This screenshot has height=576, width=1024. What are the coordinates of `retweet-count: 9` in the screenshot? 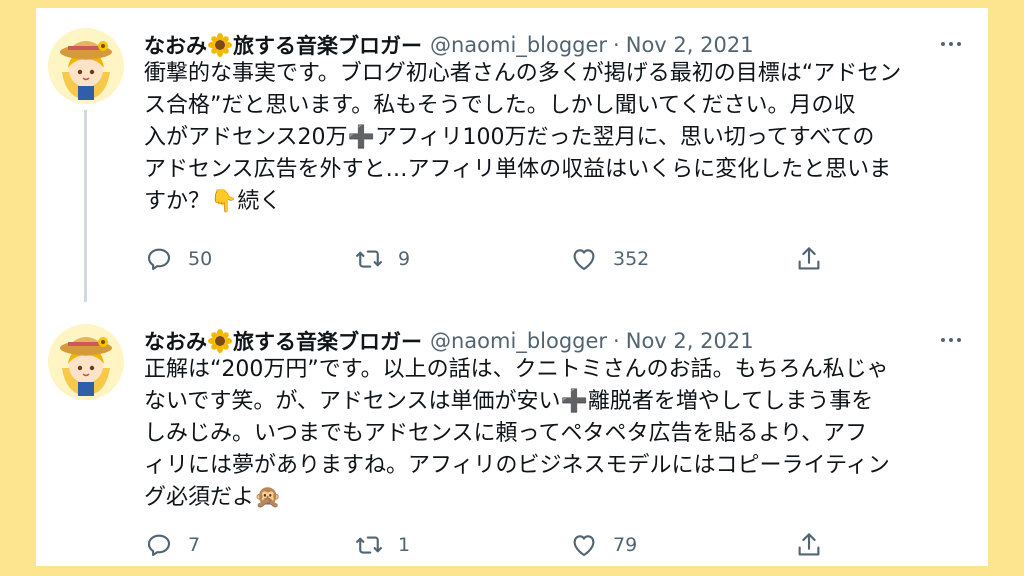 It's located at (404, 259).